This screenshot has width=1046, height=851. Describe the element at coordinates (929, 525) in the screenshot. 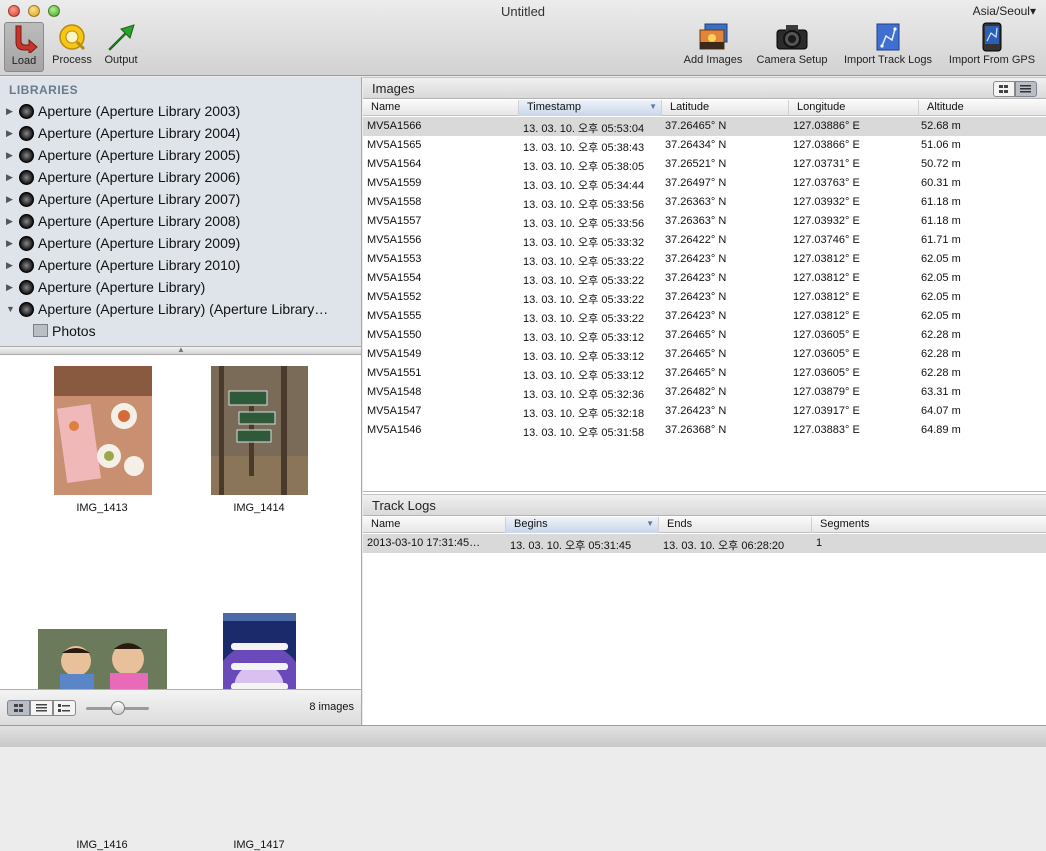

I see `column-header-segments: Segments` at that location.